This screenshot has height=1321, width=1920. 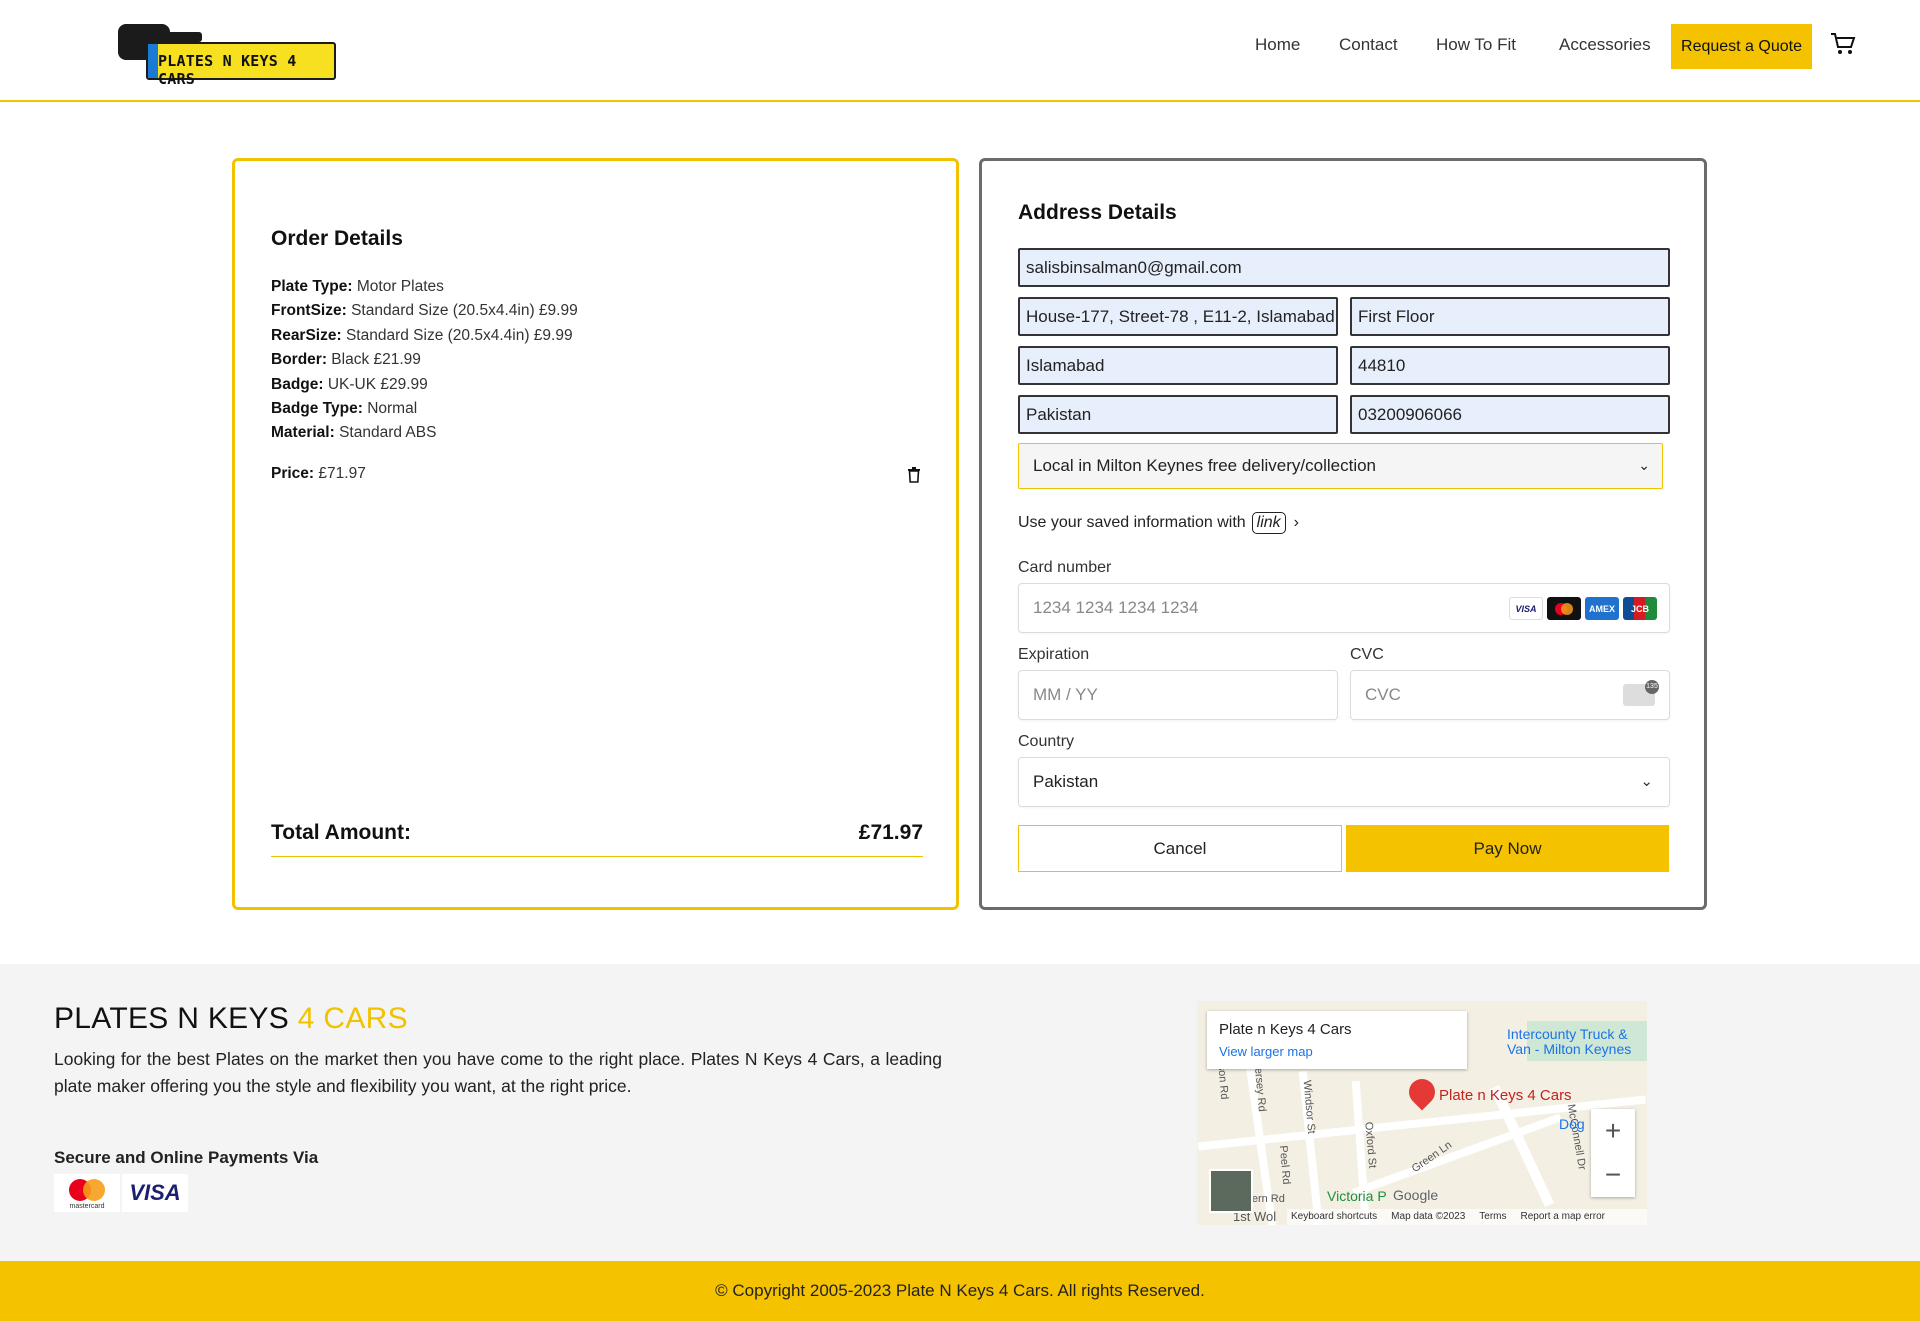 I want to click on request-quote-button: Request a Quote, so click(x=1741, y=46).